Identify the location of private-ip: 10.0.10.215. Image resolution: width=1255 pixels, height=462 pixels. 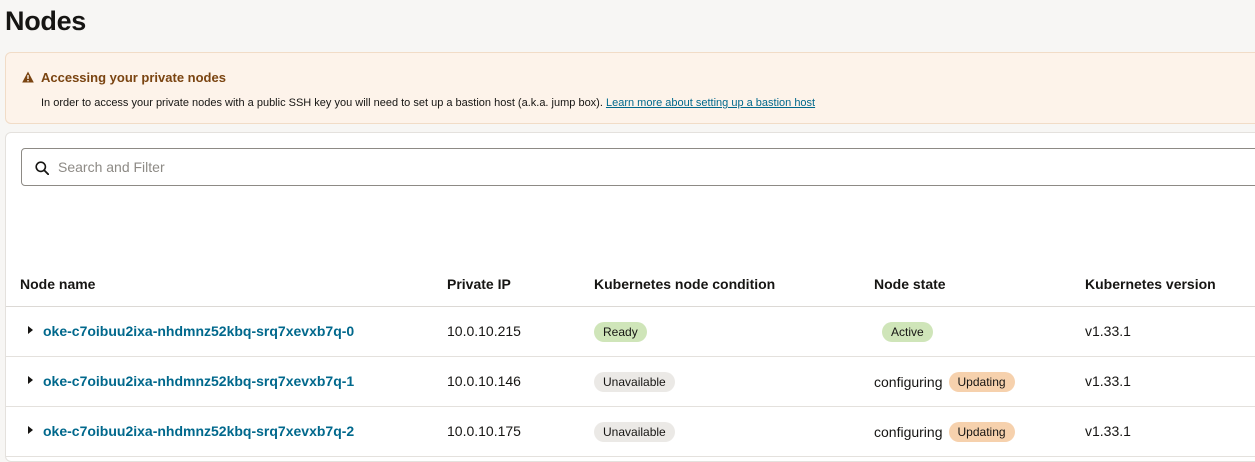
(484, 331).